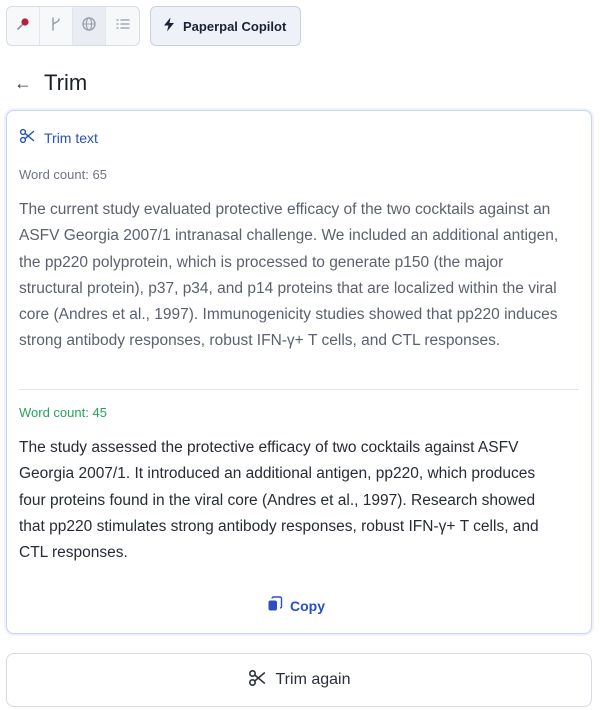 The image size is (600, 710). Describe the element at coordinates (63, 174) in the screenshot. I see `original-word-count: Word count: 65` at that location.